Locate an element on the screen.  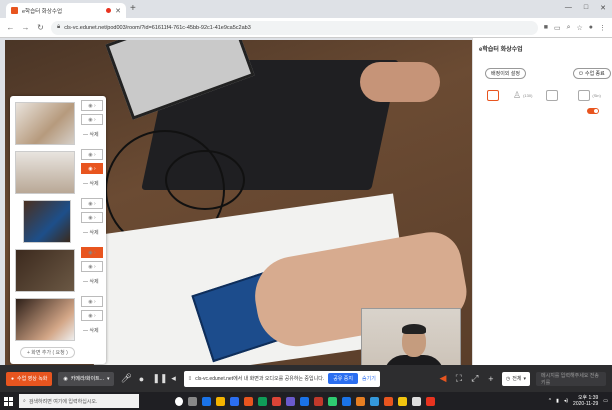
pause-icon: ❚❚ is located at coordinates (159, 378).